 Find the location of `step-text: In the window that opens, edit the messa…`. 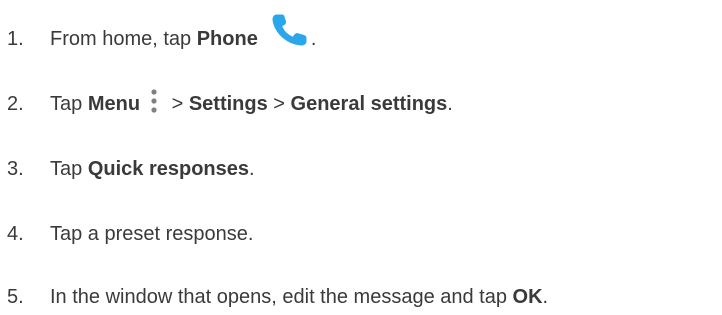

step-text: In the window that opens, edit the messa… is located at coordinates (281, 297).